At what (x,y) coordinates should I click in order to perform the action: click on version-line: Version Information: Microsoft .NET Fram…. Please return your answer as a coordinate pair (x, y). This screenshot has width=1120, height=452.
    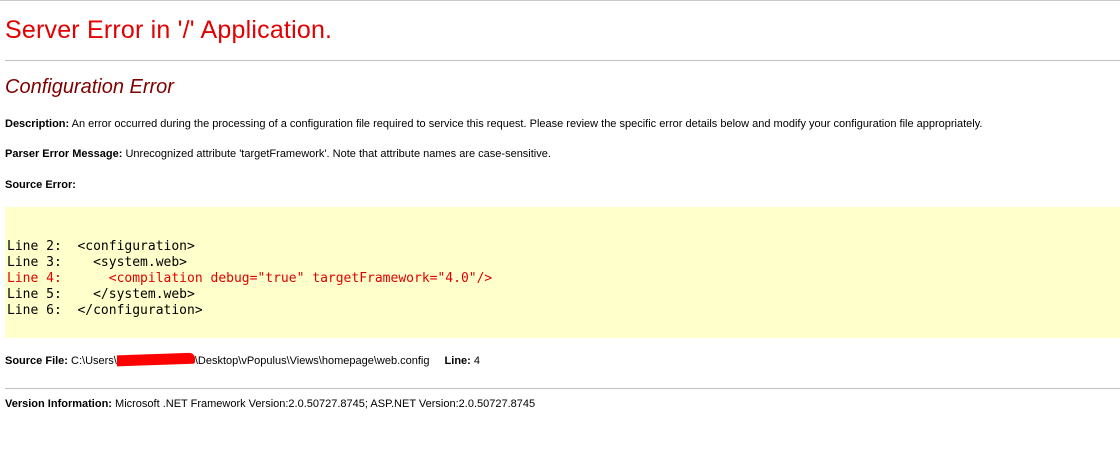
    Looking at the image, I should click on (270, 404).